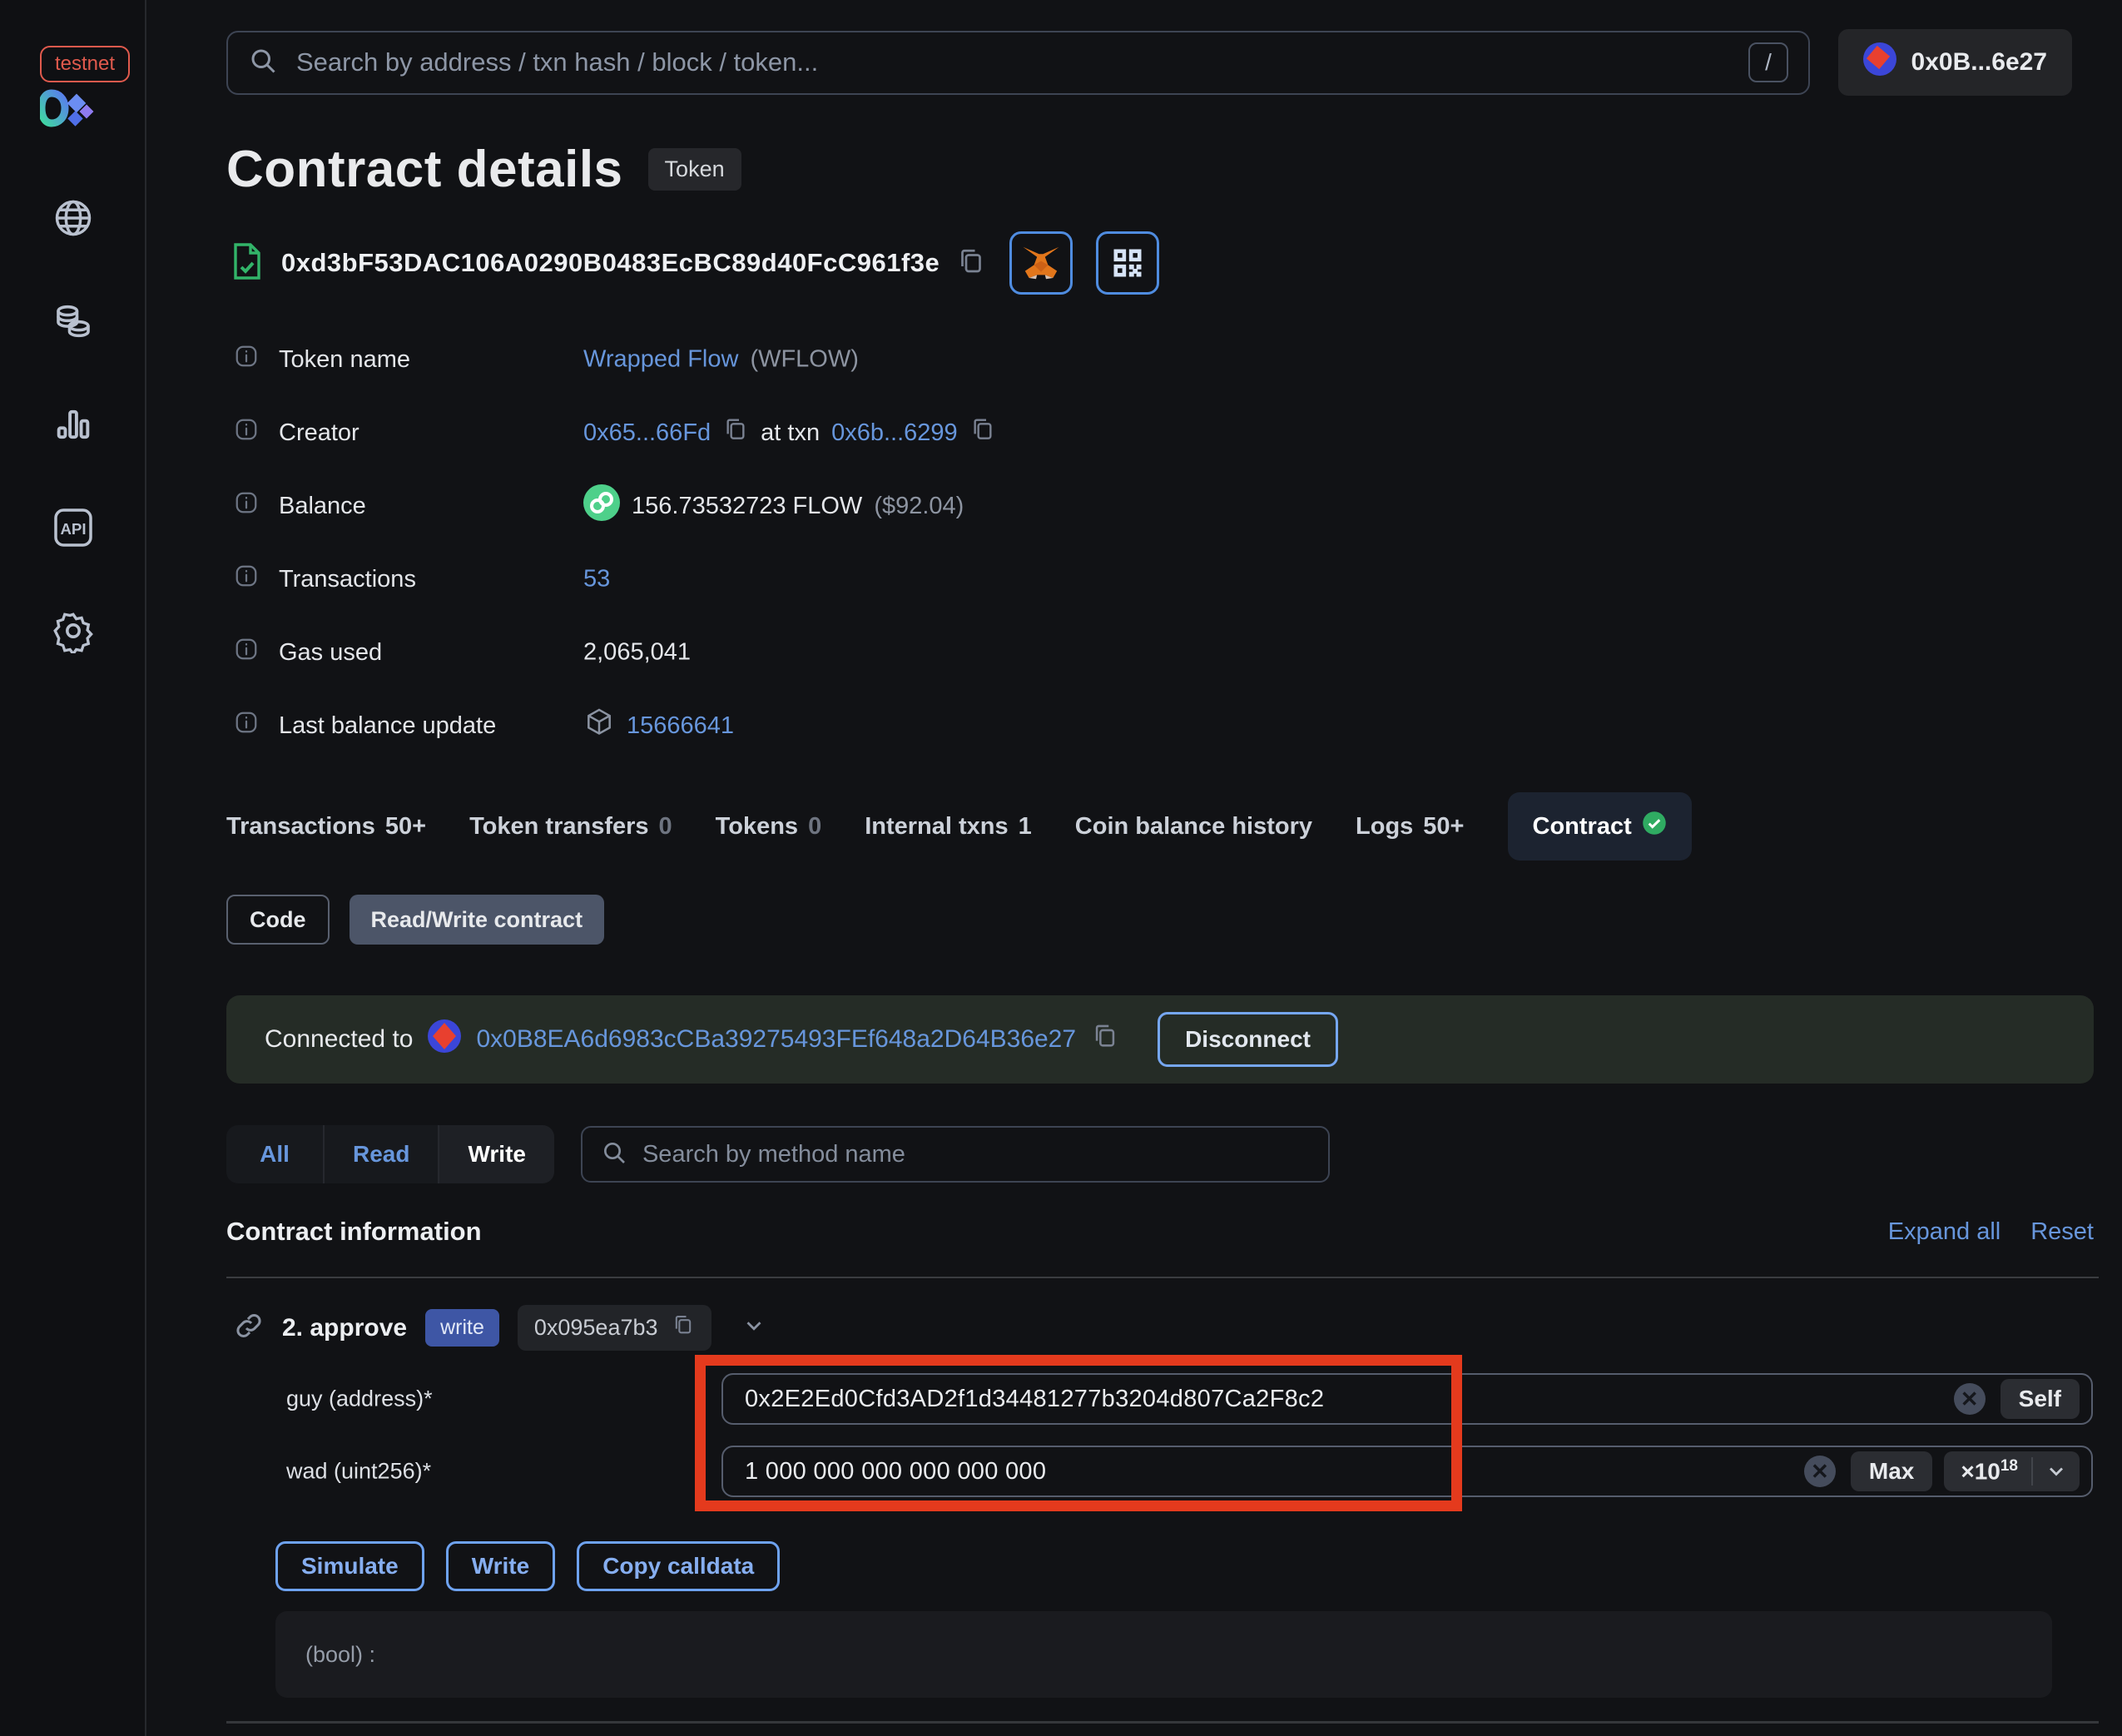  Describe the element at coordinates (359, 1471) in the screenshot. I see `wad-field-label: wad (uint256)*` at that location.